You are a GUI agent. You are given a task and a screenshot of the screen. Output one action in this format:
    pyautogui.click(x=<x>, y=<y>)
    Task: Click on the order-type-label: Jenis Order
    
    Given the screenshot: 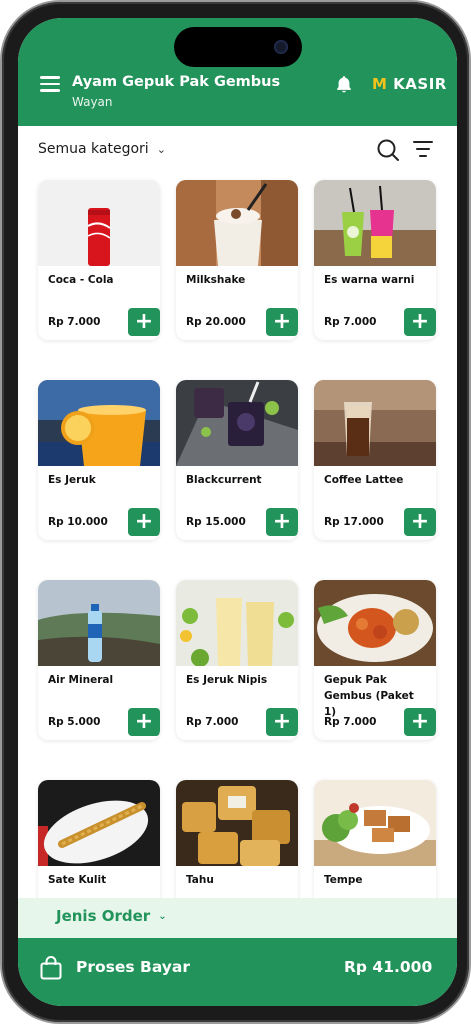 What is the action you would take?
    pyautogui.click(x=103, y=916)
    